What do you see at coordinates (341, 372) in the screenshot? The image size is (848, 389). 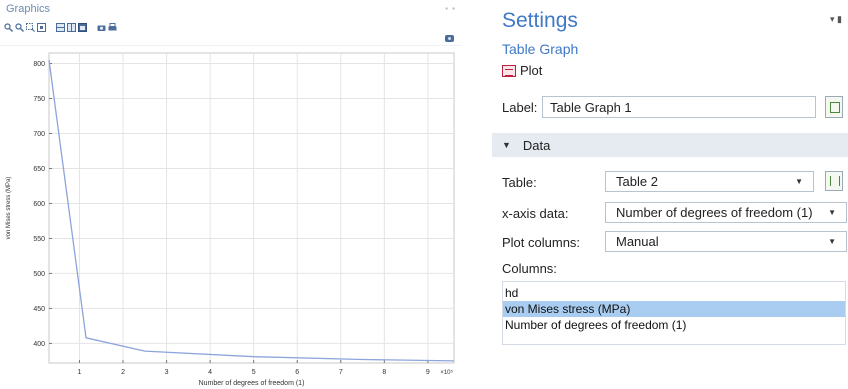 I see `x-tick-label: 7` at bounding box center [341, 372].